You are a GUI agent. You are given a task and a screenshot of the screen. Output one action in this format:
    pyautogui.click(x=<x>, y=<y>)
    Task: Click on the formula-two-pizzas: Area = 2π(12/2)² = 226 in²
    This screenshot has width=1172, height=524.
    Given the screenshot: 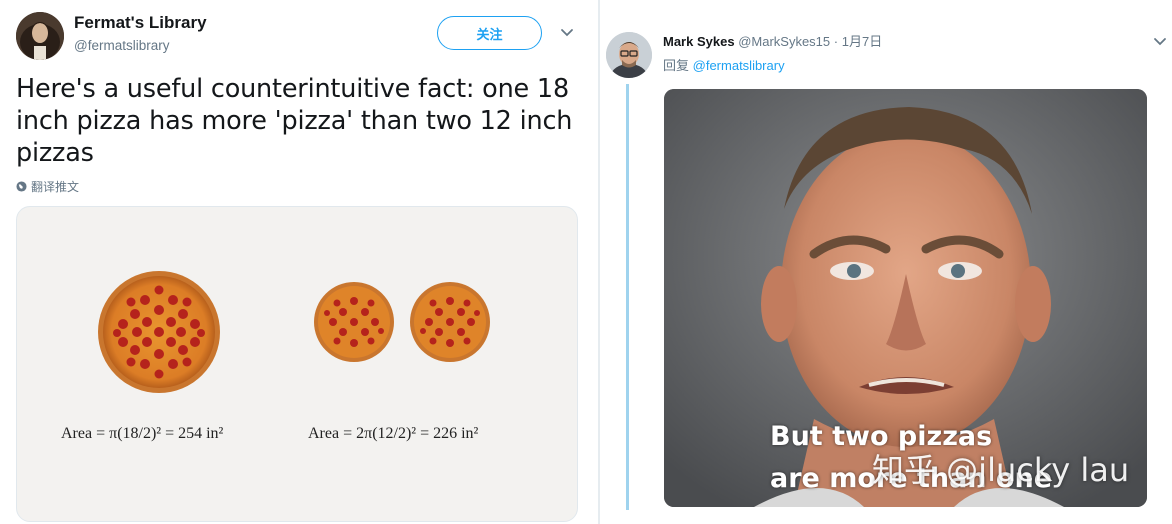 What is the action you would take?
    pyautogui.click(x=393, y=433)
    